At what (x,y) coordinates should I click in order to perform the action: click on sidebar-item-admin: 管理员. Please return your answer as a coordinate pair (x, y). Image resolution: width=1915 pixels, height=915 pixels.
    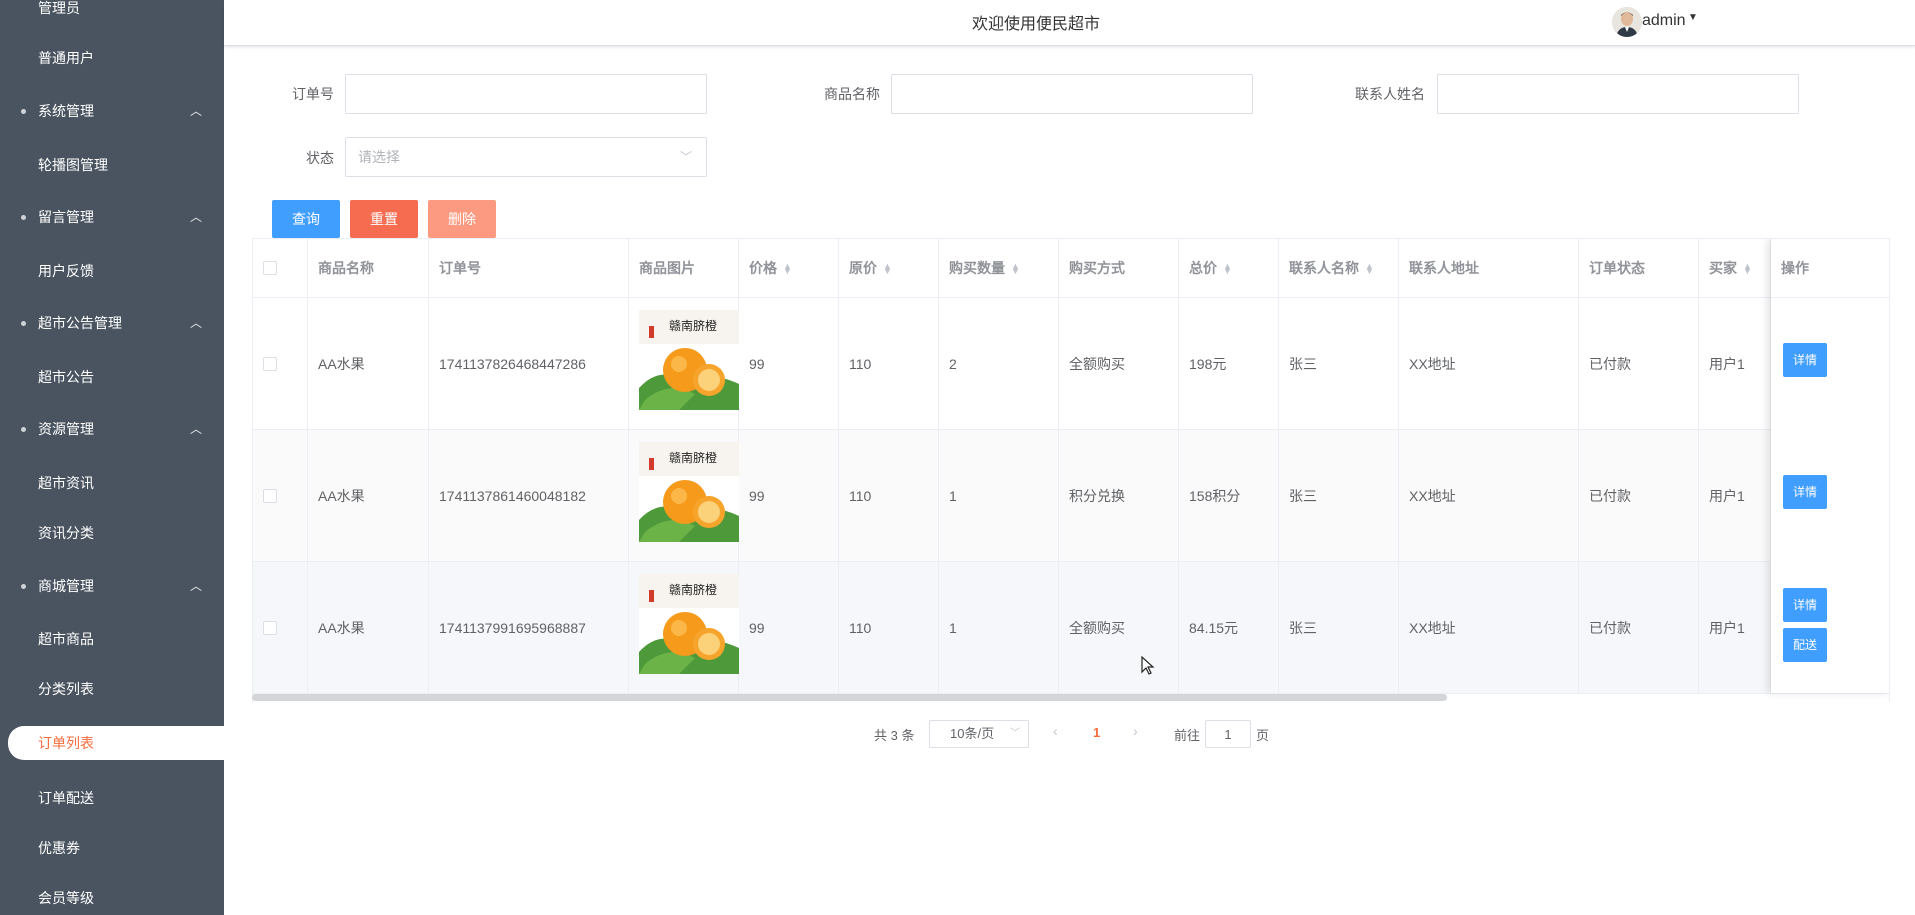
    Looking at the image, I should click on (112, 12).